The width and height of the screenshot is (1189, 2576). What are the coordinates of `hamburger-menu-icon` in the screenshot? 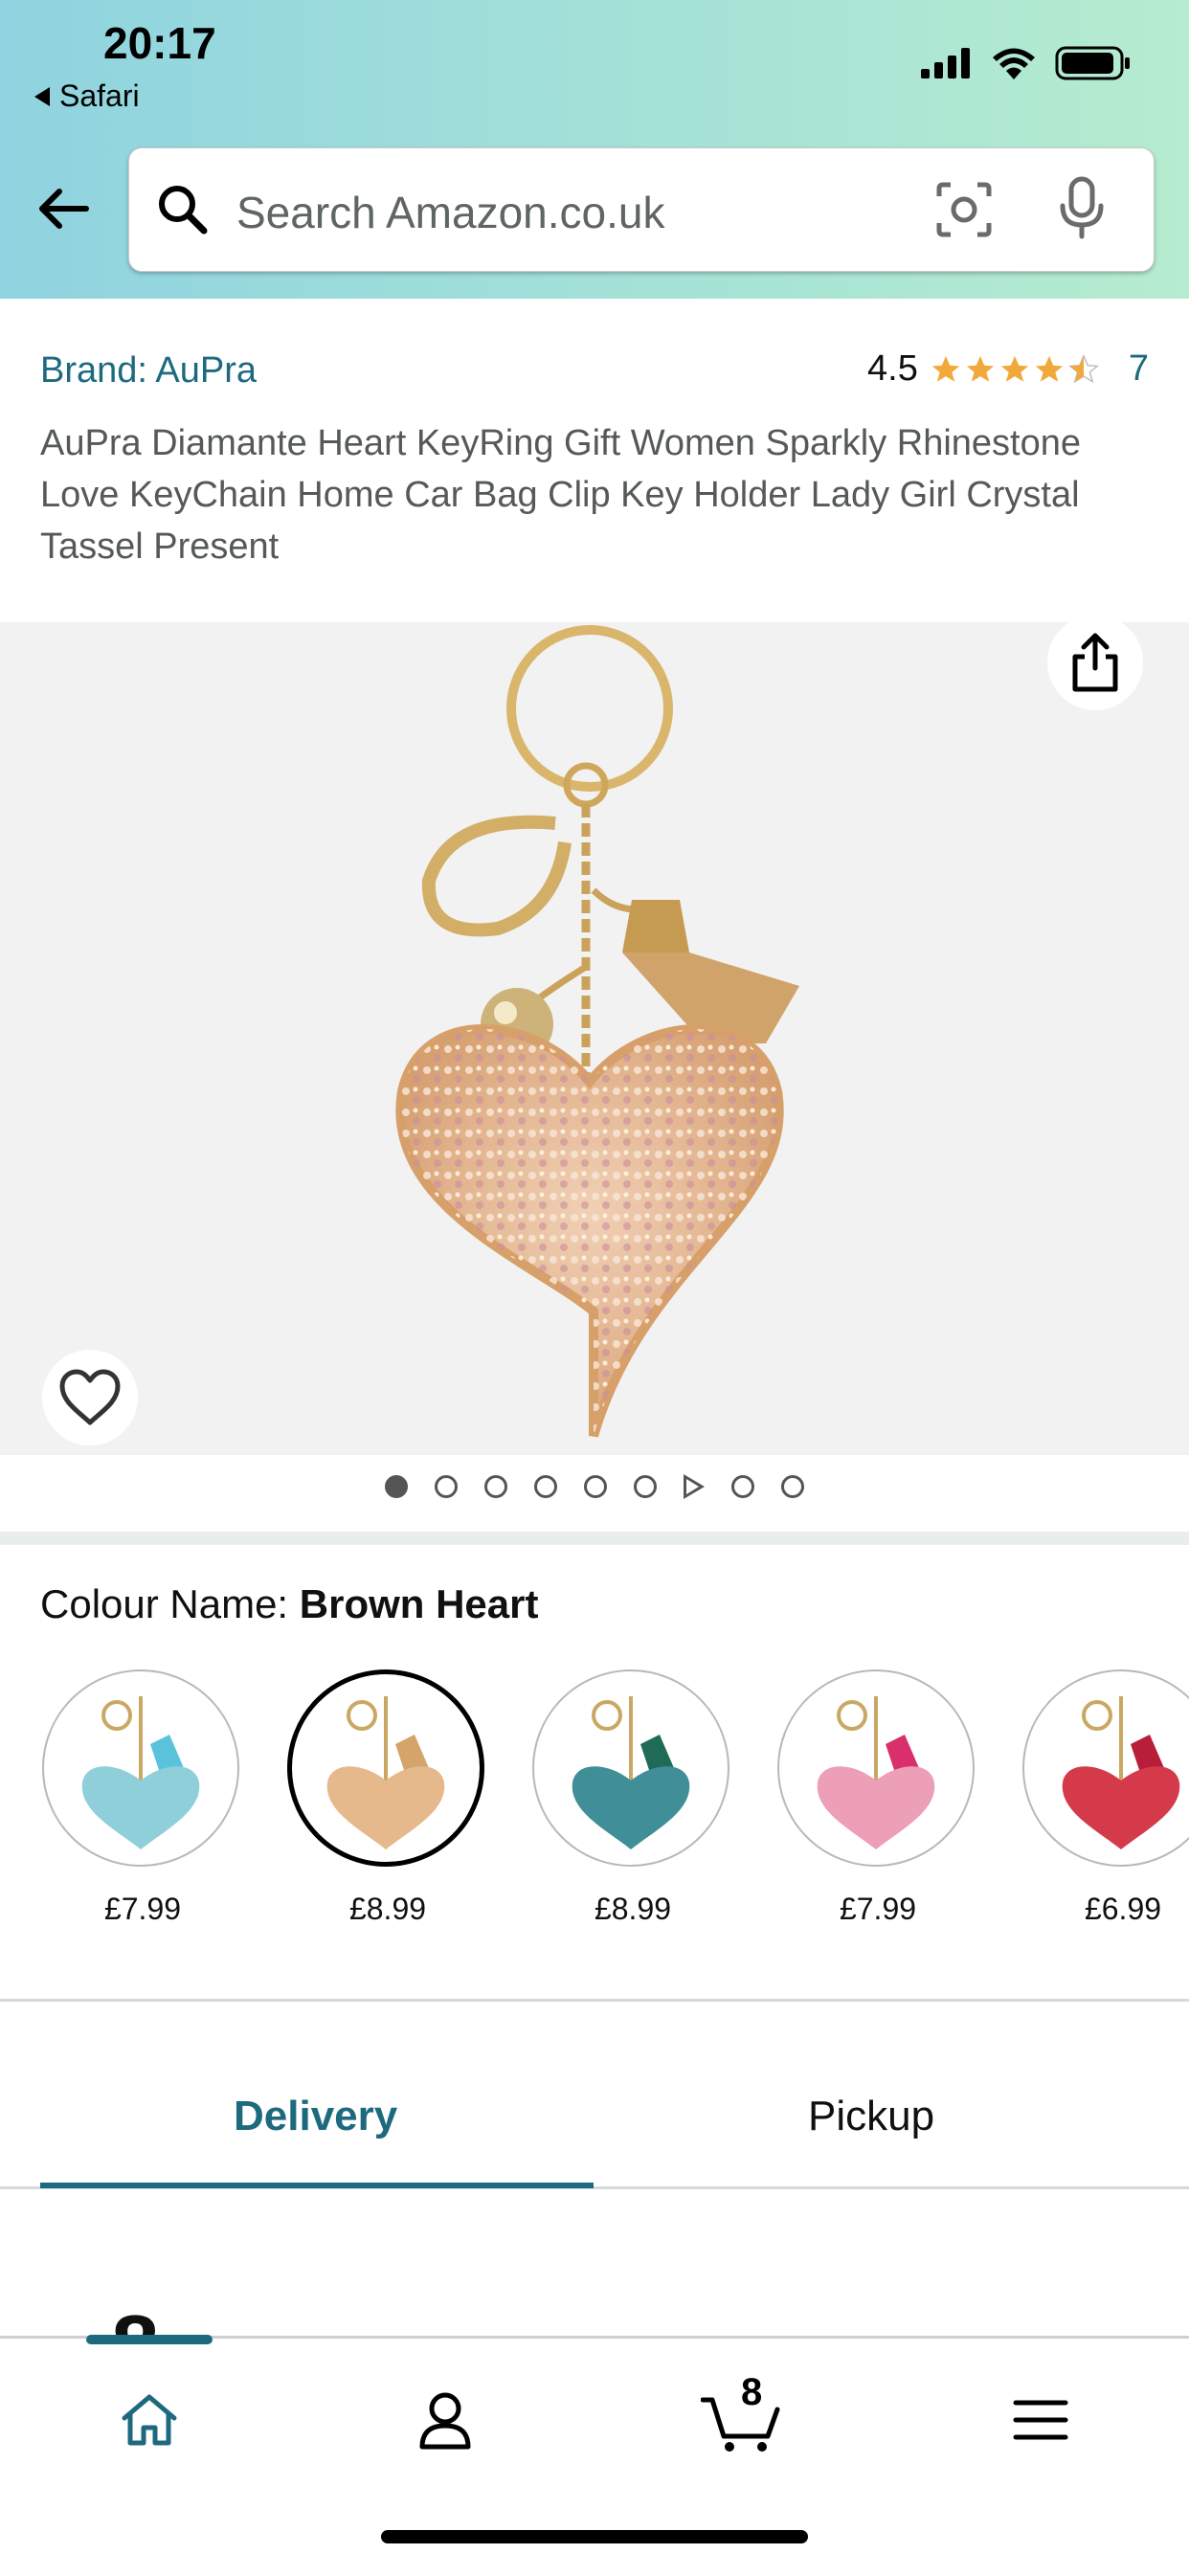 It's located at (1040, 2420).